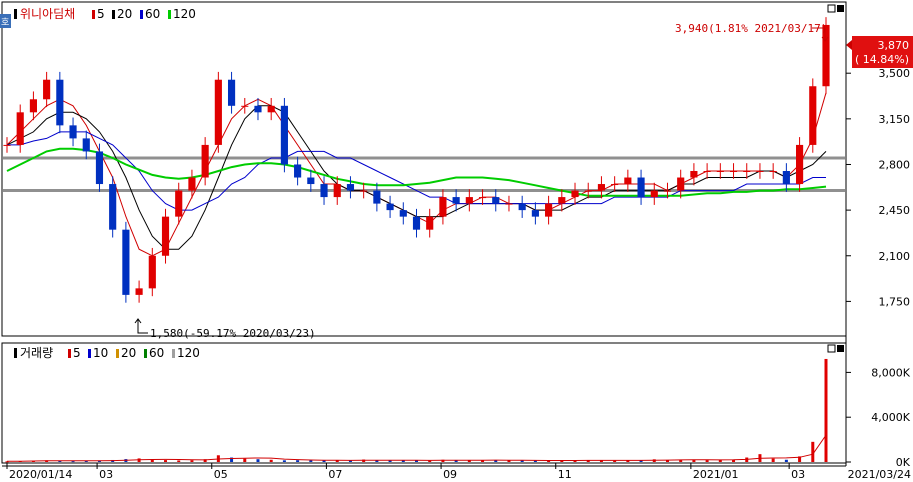 The height and width of the screenshot is (482, 913). Describe the element at coordinates (47, 14) in the screenshot. I see `stock-name: 위니아딤채` at that location.